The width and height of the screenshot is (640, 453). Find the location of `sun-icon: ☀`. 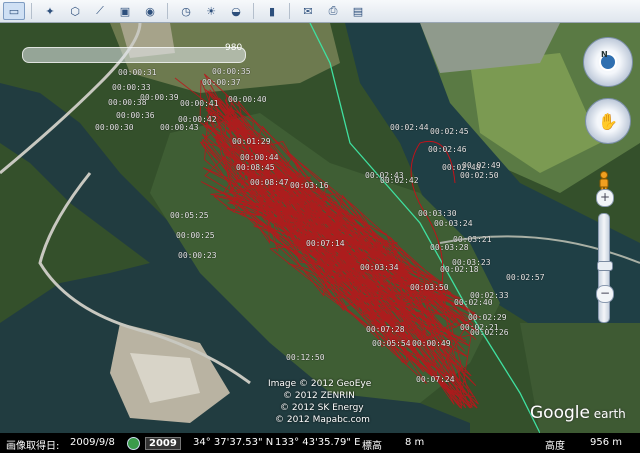

sun-icon: ☀ is located at coordinates (211, 11).